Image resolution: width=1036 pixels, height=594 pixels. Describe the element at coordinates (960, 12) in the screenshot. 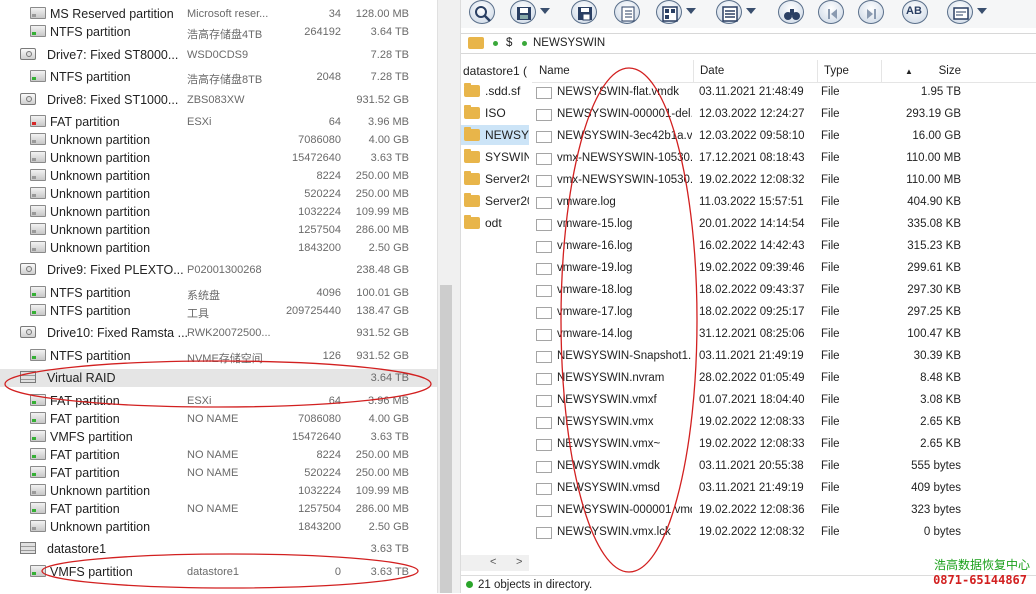

I see `display-button` at that location.